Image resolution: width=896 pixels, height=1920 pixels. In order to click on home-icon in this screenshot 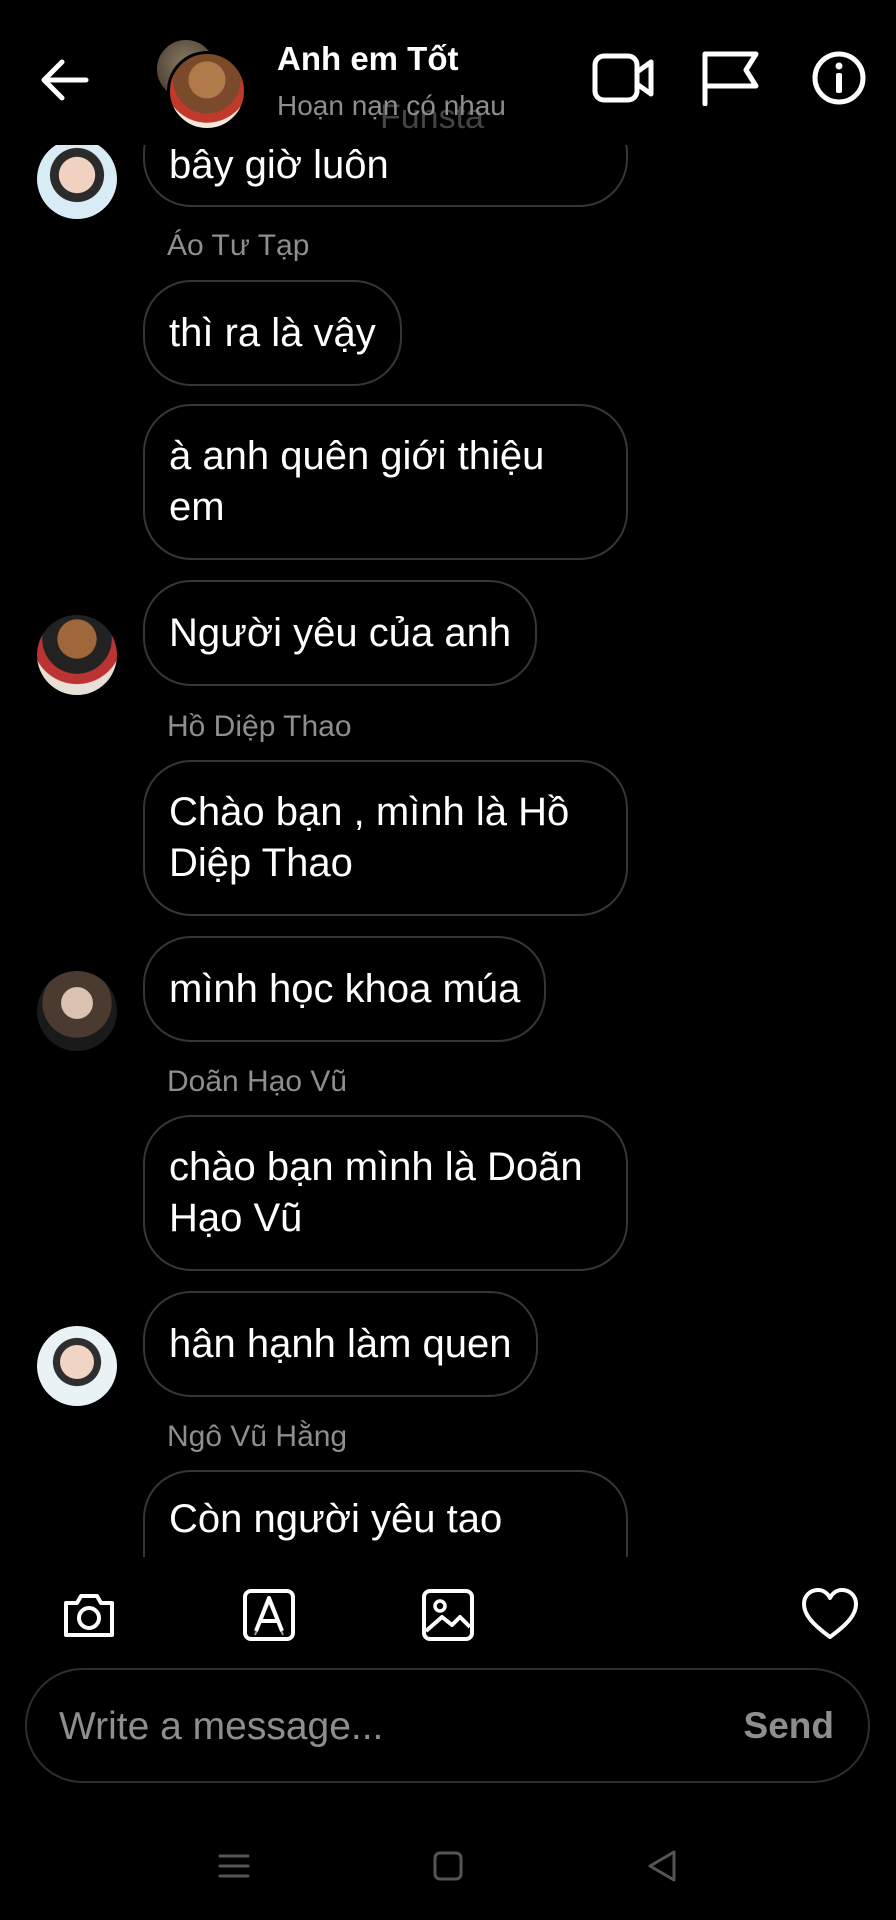, I will do `click(448, 1866)`.